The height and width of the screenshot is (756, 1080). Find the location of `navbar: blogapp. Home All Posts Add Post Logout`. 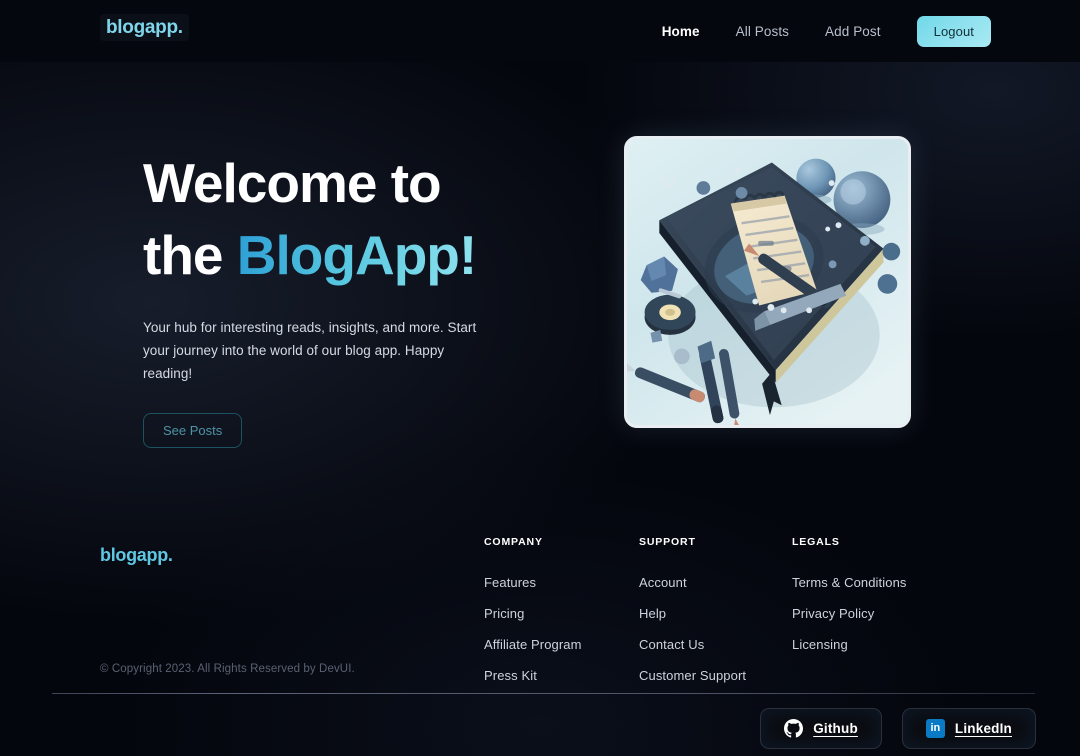

navbar: blogapp. Home All Posts Add Post Logout is located at coordinates (540, 31).